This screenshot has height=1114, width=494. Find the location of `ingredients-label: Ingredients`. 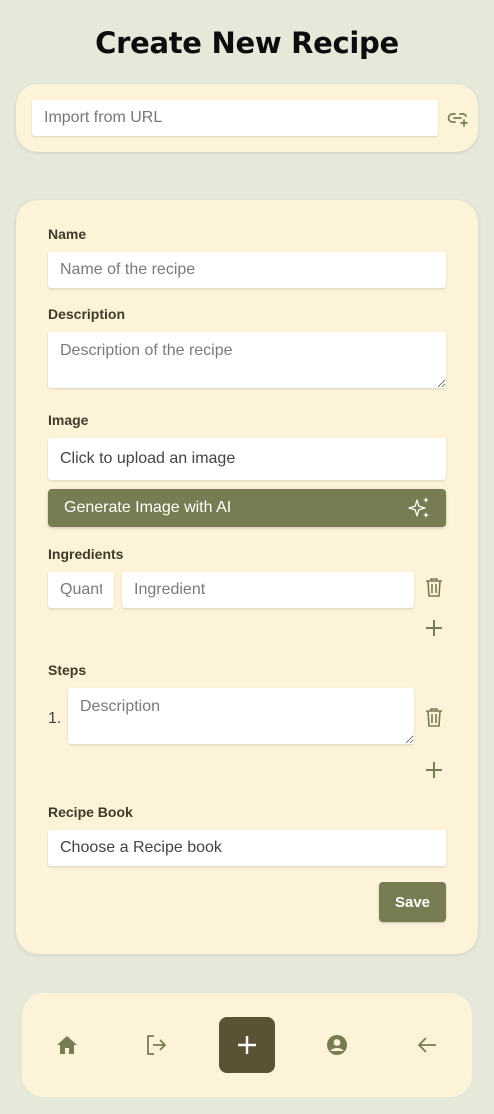

ingredients-label: Ingredients is located at coordinates (86, 554).